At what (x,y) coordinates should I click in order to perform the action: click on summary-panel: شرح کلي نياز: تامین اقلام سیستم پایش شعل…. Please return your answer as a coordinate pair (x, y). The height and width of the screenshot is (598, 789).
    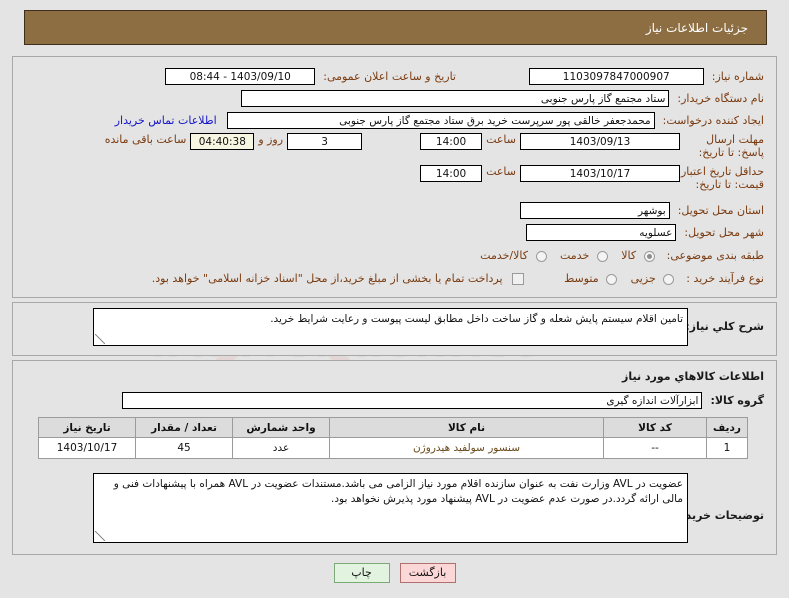
    Looking at the image, I should click on (394, 329).